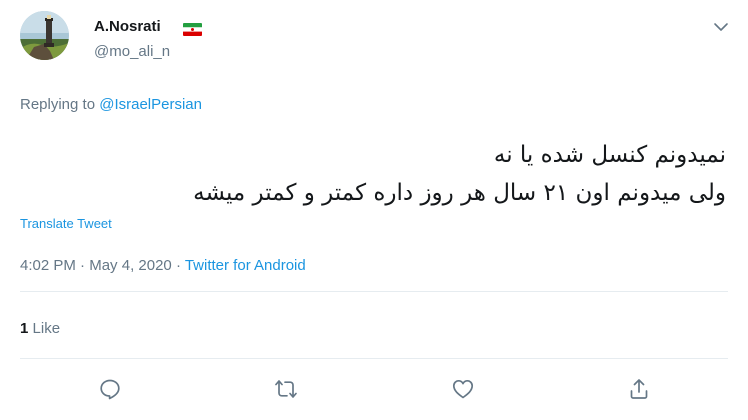  I want to click on share-icon, so click(639, 389).